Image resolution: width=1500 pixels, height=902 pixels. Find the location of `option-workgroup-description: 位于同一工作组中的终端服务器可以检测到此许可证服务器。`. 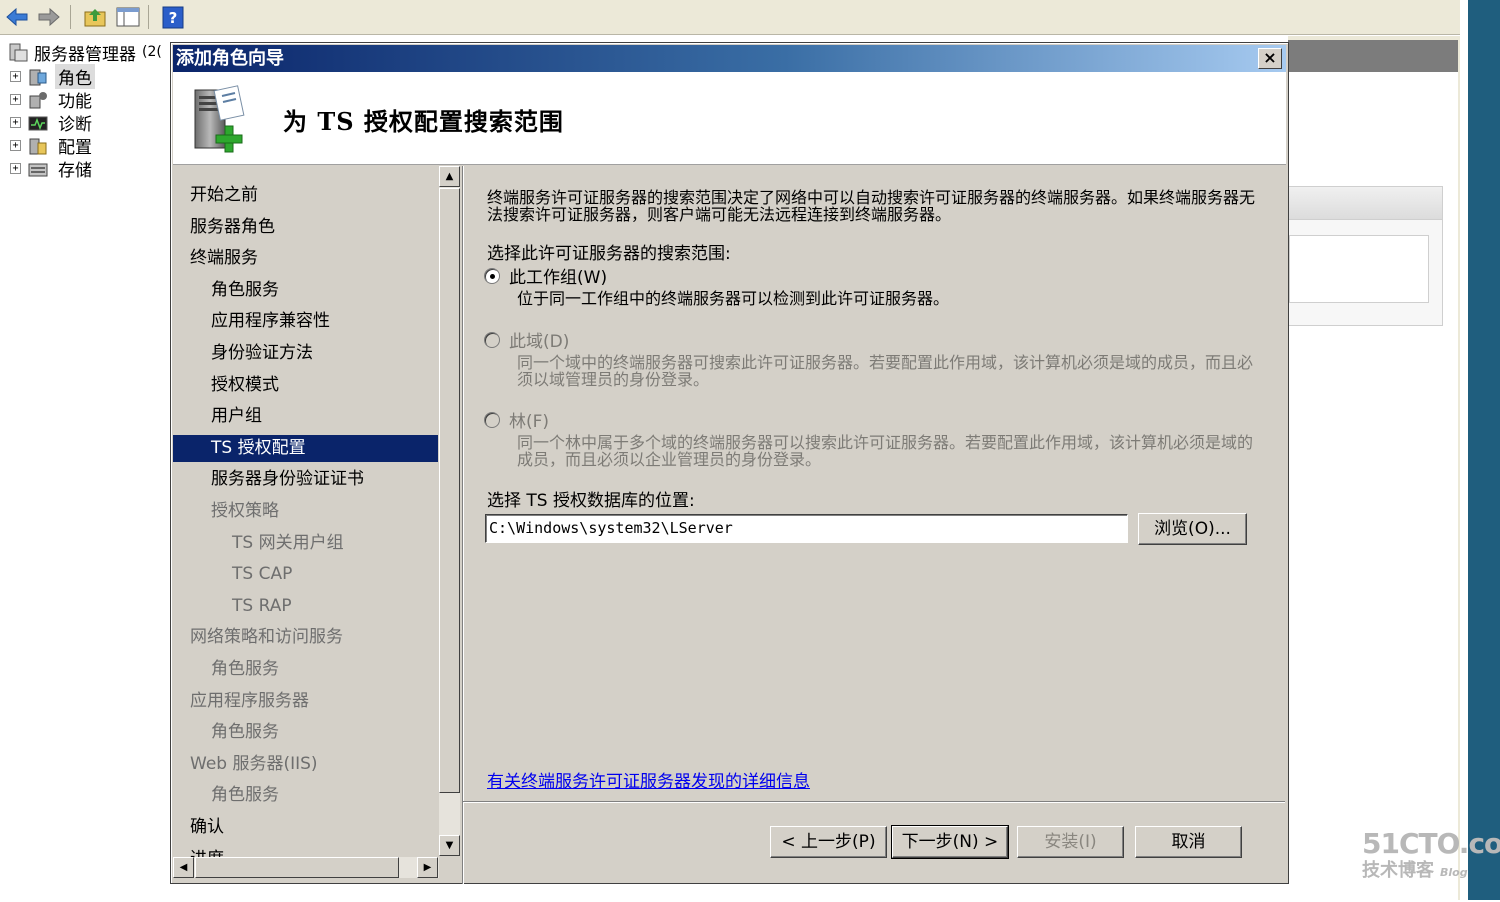

option-workgroup-description: 位于同一工作组中的终端服务器可以检测到此许可证服务器。 is located at coordinates (733, 298).